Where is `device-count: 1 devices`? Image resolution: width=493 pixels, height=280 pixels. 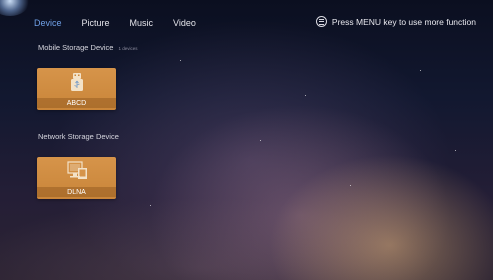
device-count: 1 devices is located at coordinates (128, 48).